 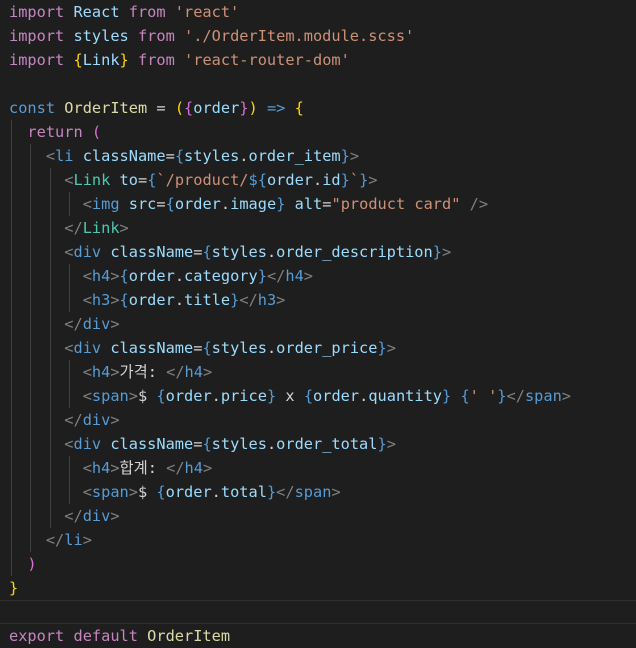 I want to click on code-token: image, so click(x=253, y=204).